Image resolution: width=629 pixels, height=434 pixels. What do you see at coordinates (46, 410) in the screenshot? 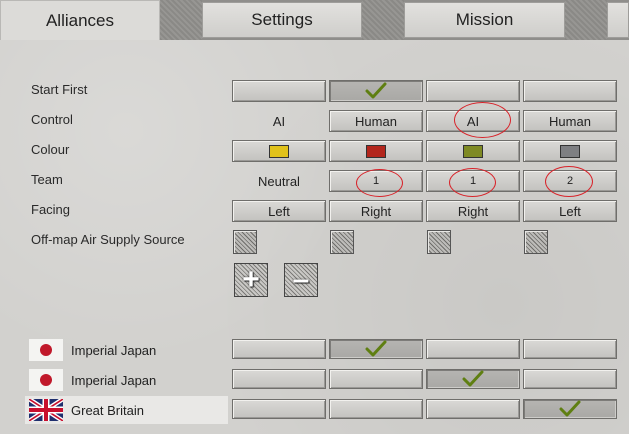
I see `uk-flag-icon` at bounding box center [46, 410].